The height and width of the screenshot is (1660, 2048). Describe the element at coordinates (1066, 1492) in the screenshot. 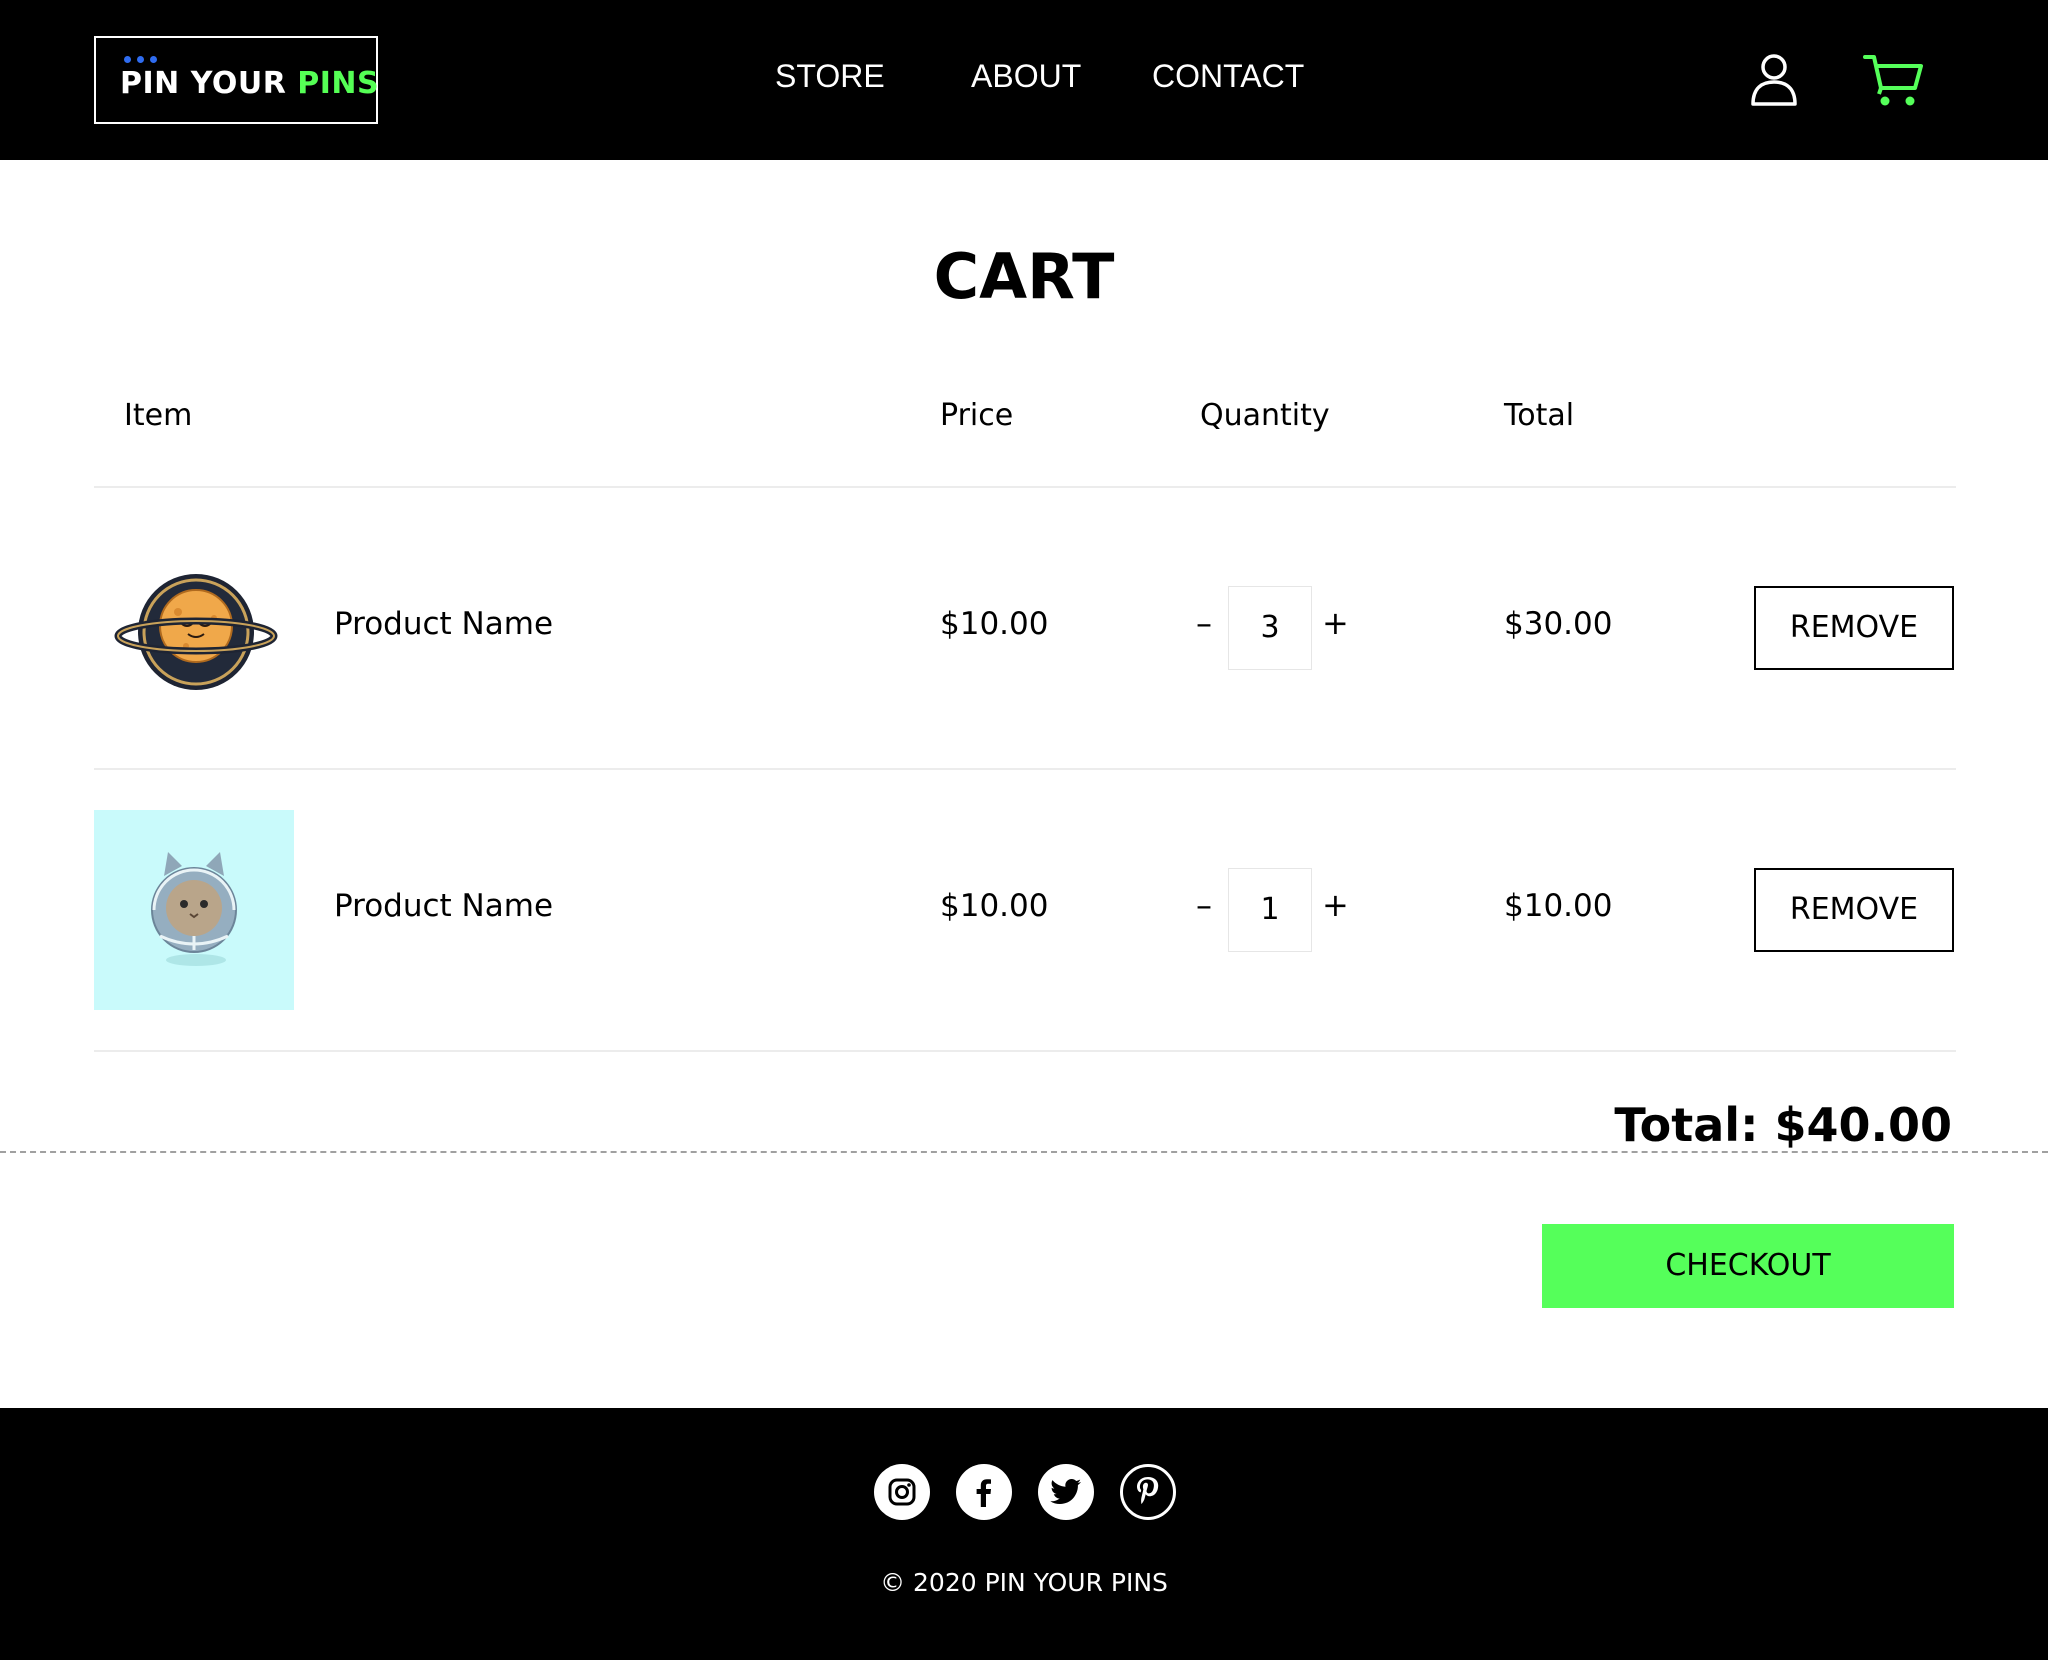

I see `twitter-icon` at that location.